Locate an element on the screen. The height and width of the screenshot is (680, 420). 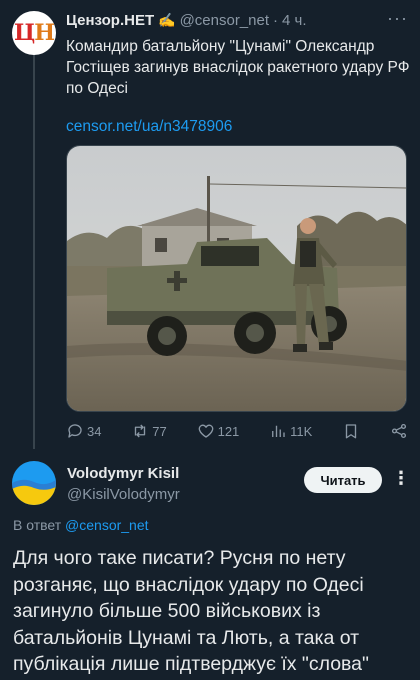
views-button: 11K is located at coordinates (290, 431).